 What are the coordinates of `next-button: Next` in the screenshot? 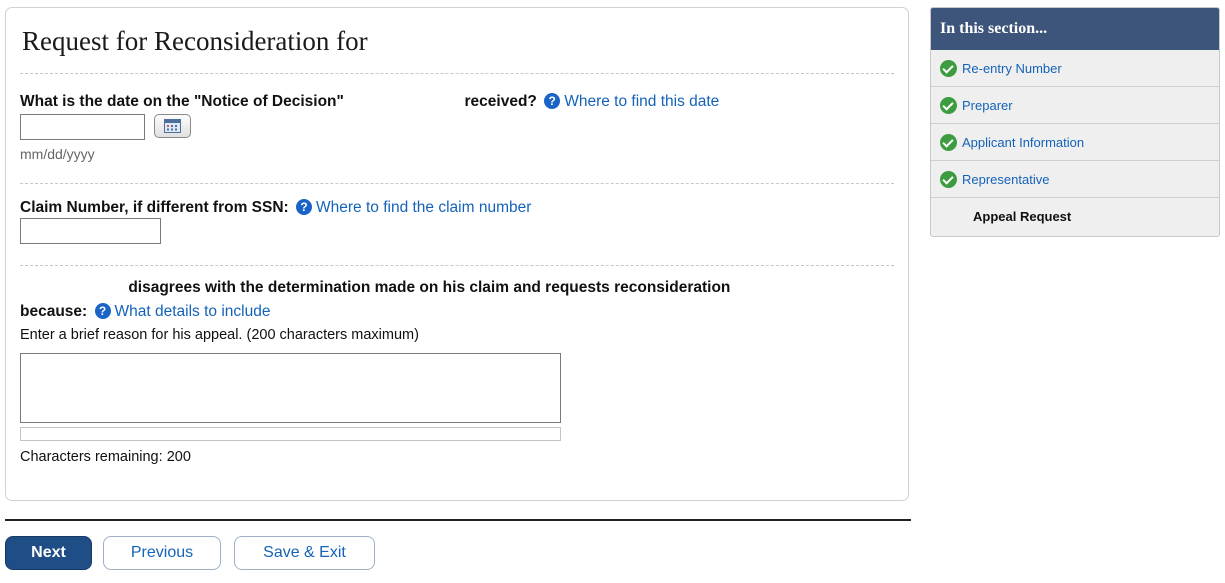 It's located at (48, 553).